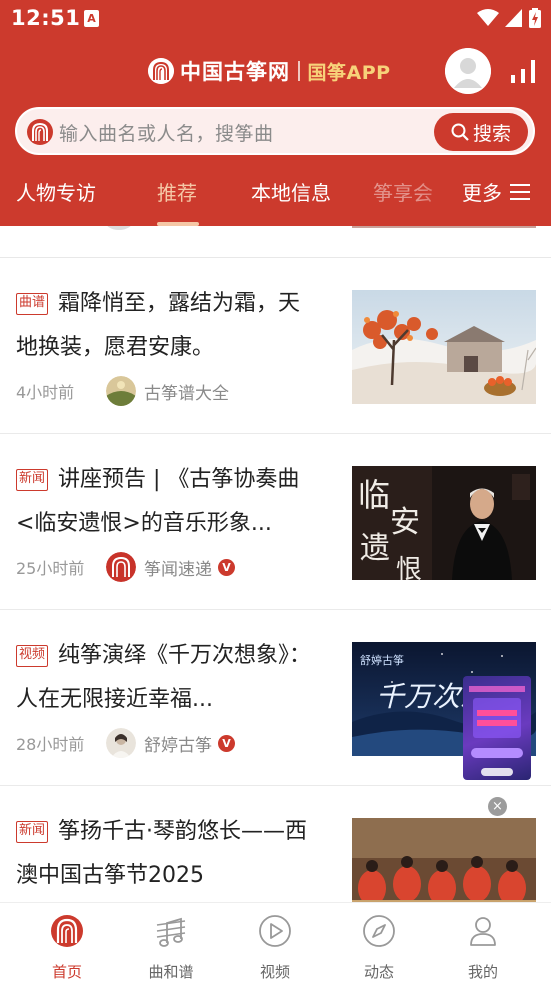  I want to click on publish-time: 4小时前, so click(45, 392).